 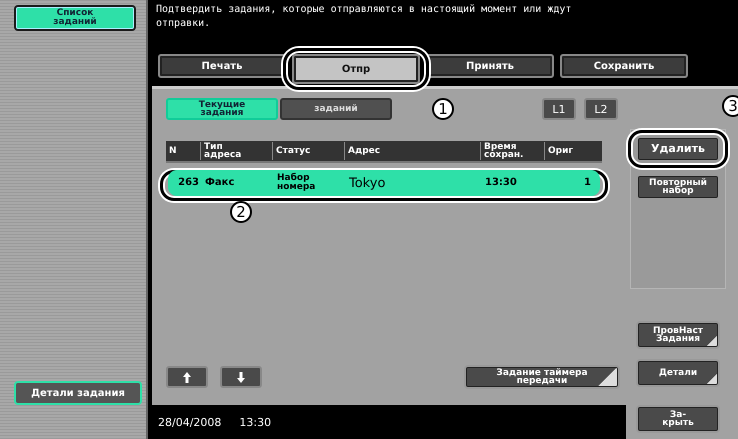 What do you see at coordinates (220, 183) in the screenshot?
I see `table-cell-text: Факс` at bounding box center [220, 183].